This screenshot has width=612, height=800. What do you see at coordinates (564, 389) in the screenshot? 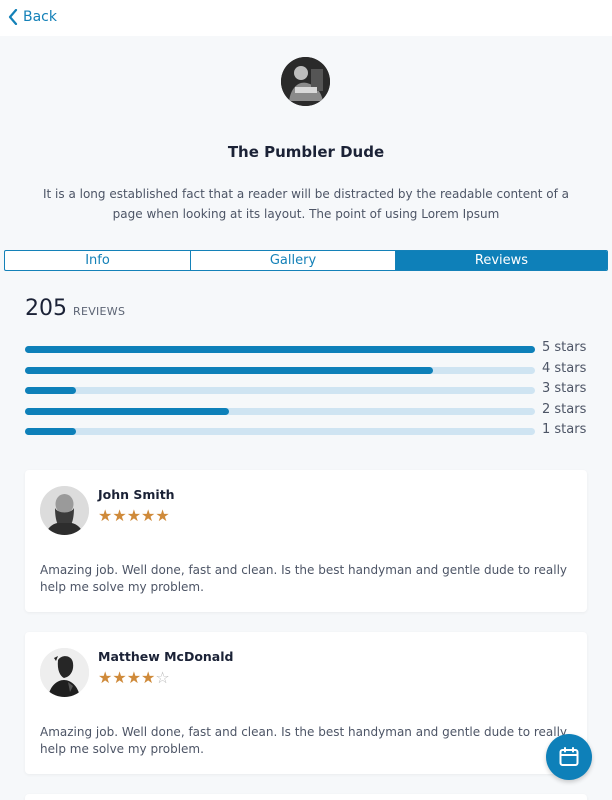
I see `rating-label: 3 stars` at bounding box center [564, 389].